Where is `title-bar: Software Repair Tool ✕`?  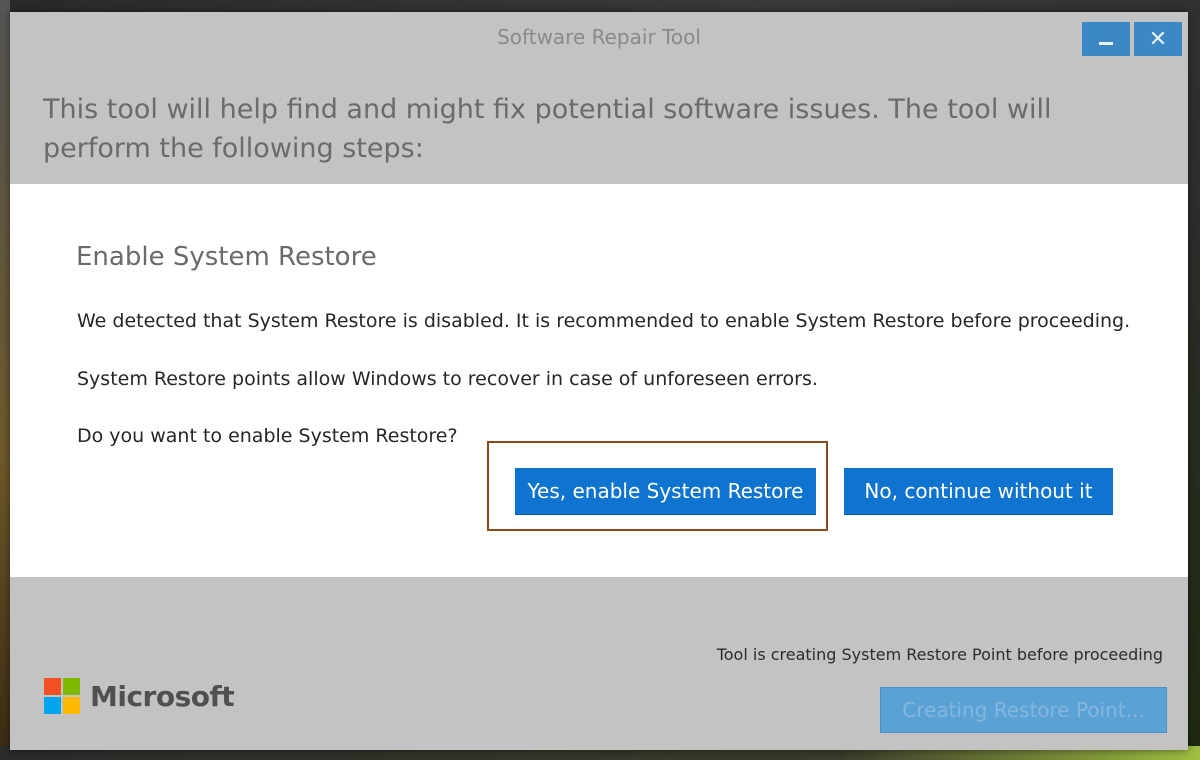
title-bar: Software Repair Tool ✕ is located at coordinates (599, 37).